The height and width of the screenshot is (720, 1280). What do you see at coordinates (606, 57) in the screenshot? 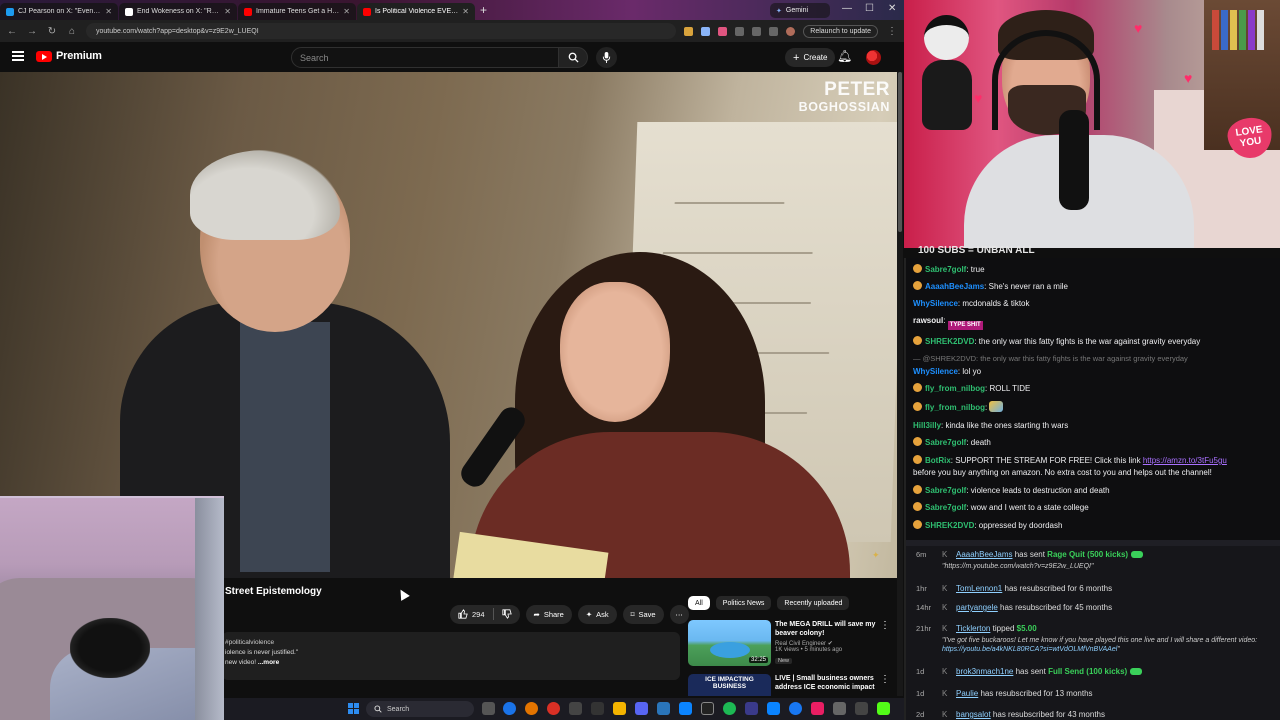
I see `voice-search-button` at bounding box center [606, 57].